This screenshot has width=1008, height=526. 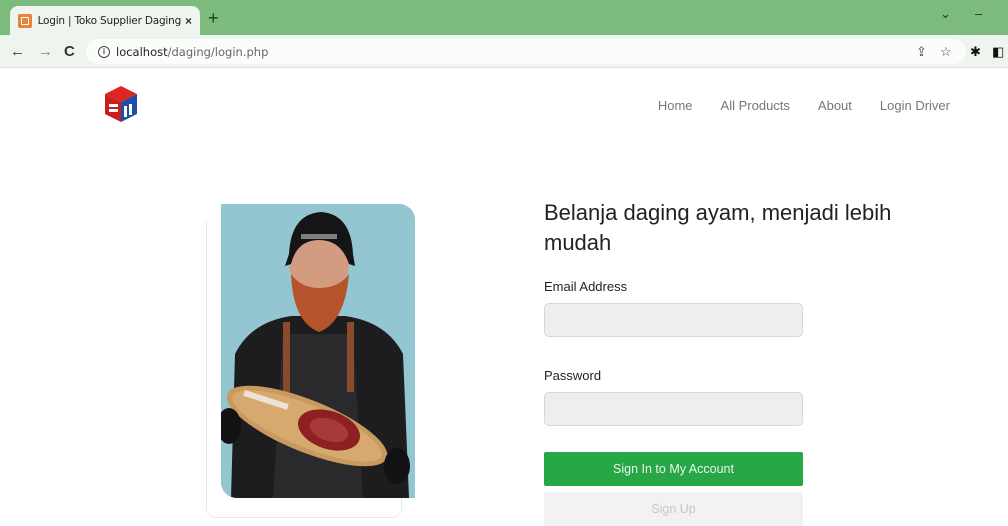 I want to click on site-info-icon: i, so click(x=104, y=51).